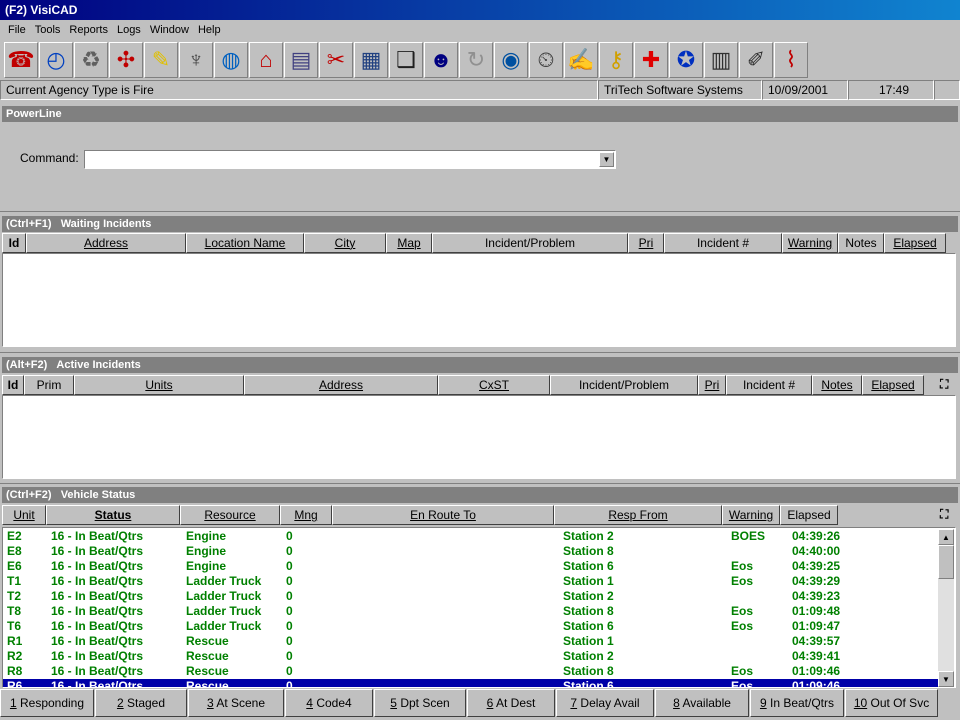 The width and height of the screenshot is (960, 720). What do you see at coordinates (301, 60) in the screenshot?
I see `printer-button: ▤` at bounding box center [301, 60].